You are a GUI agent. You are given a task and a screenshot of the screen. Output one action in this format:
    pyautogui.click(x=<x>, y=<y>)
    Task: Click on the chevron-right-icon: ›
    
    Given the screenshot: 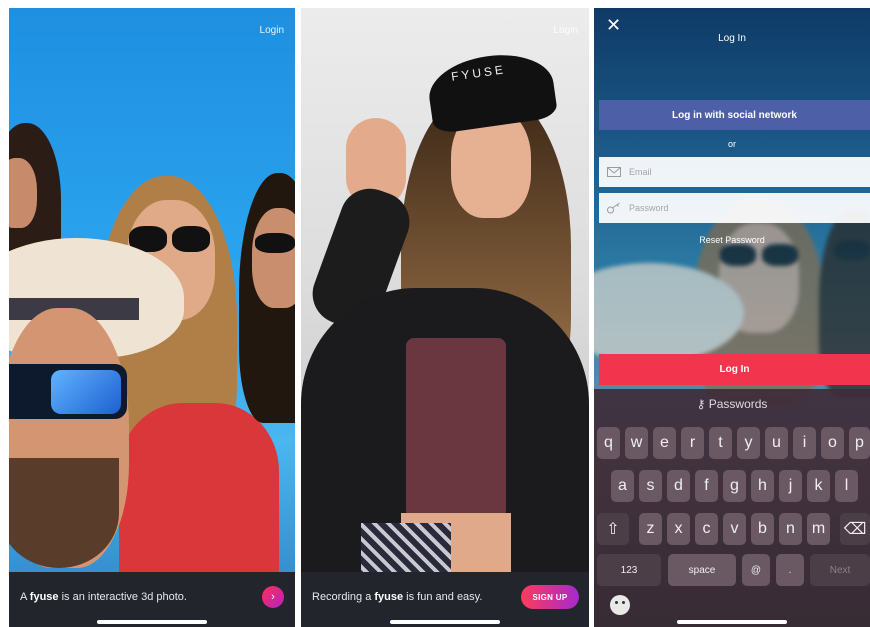 What is the action you would take?
    pyautogui.click(x=273, y=597)
    